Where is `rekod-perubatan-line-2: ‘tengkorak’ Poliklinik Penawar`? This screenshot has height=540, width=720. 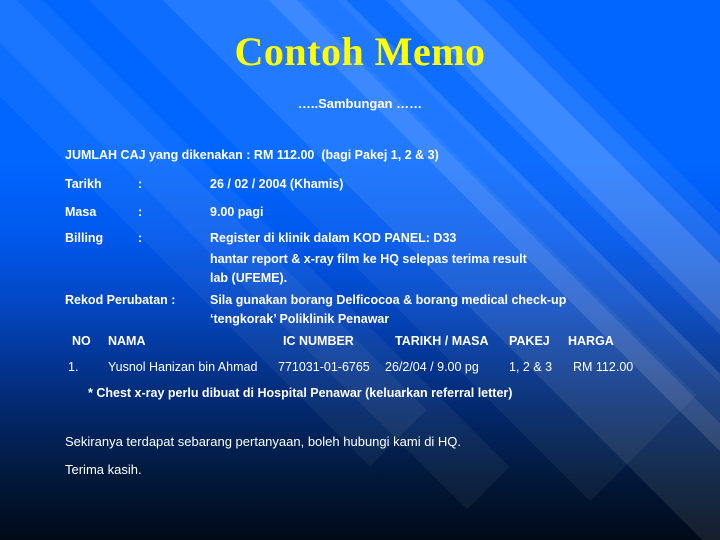 rekod-perubatan-line-2: ‘tengkorak’ Poliklinik Penawar is located at coordinates (300, 319).